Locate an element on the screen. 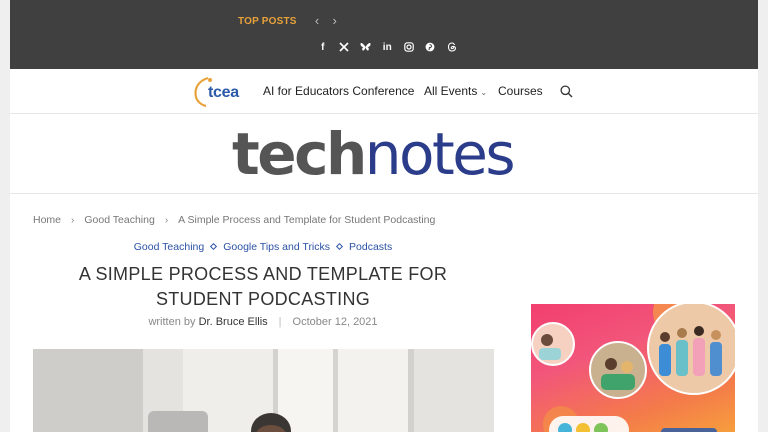 This screenshot has width=768, height=432. technotes-logo: technotes is located at coordinates (374, 154).